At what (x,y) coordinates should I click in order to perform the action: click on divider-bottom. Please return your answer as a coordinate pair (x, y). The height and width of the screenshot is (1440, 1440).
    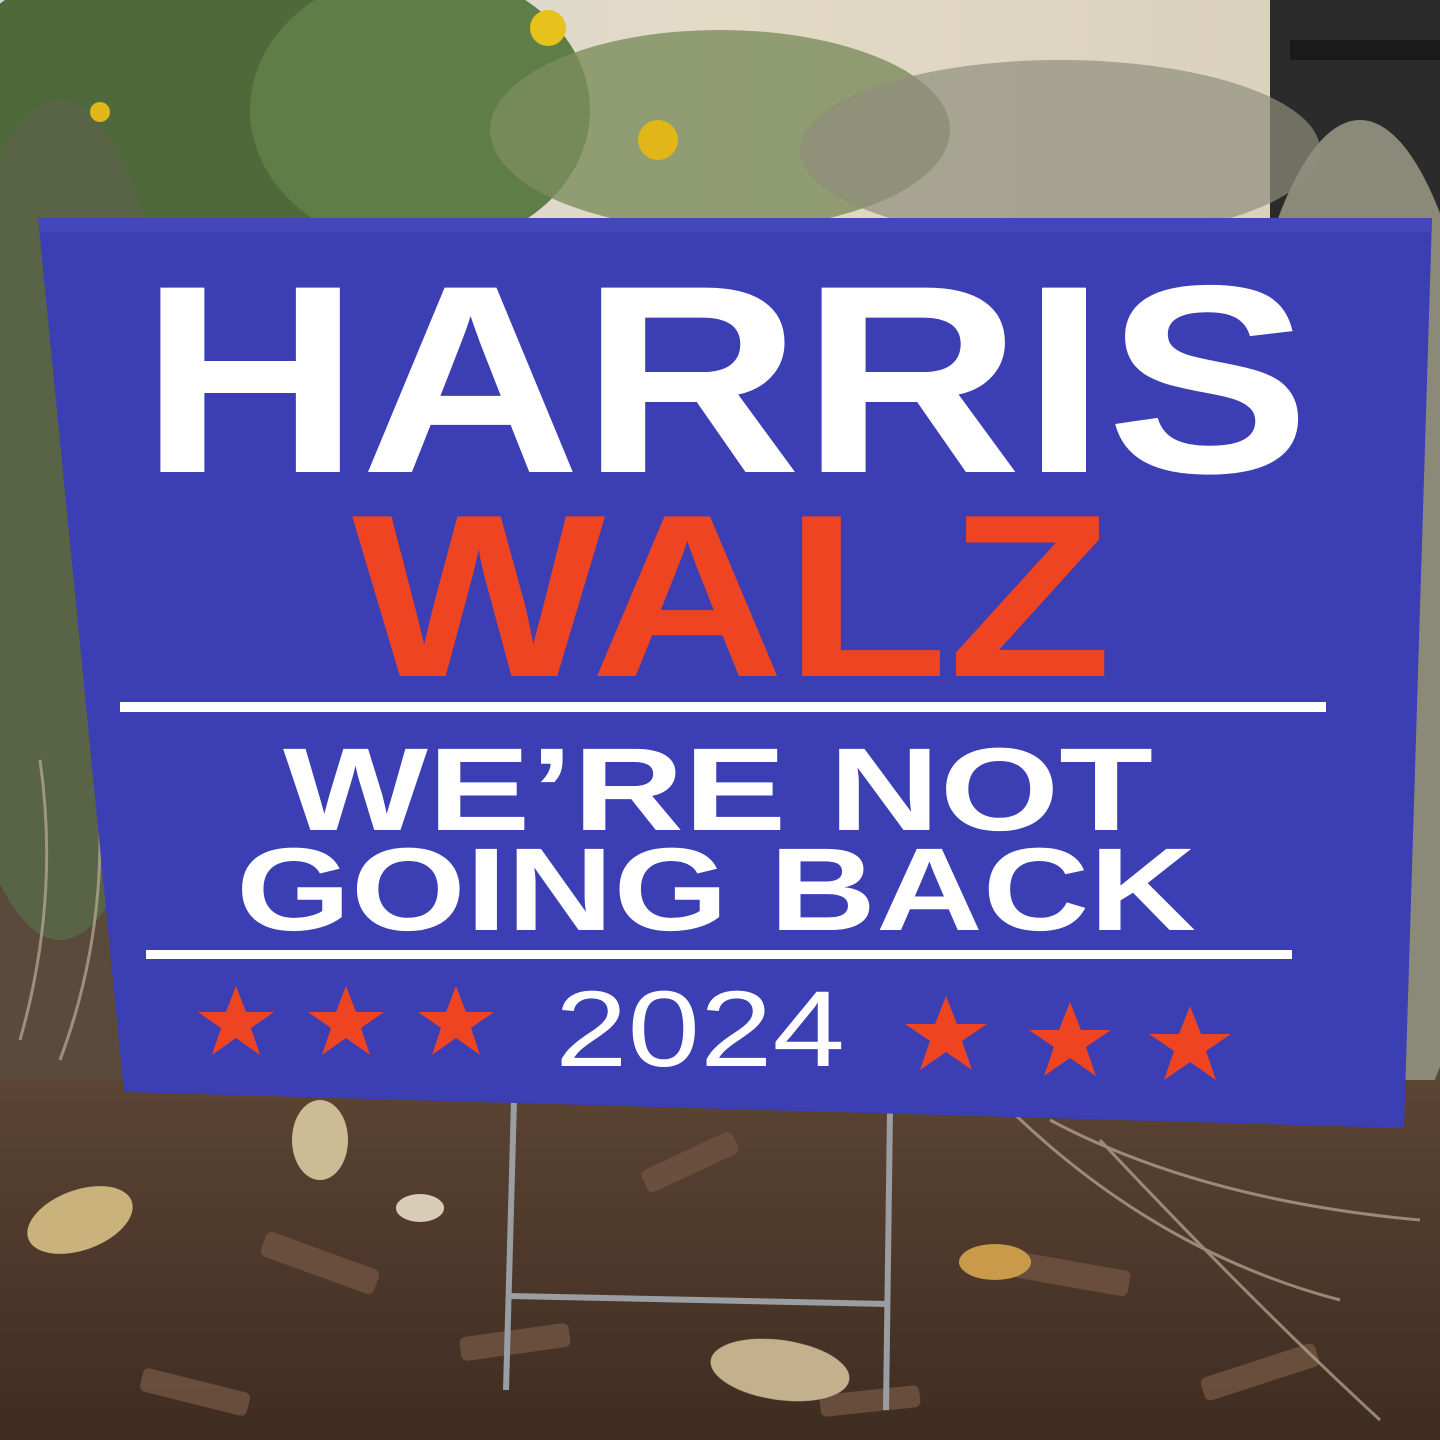
    Looking at the image, I should click on (719, 954).